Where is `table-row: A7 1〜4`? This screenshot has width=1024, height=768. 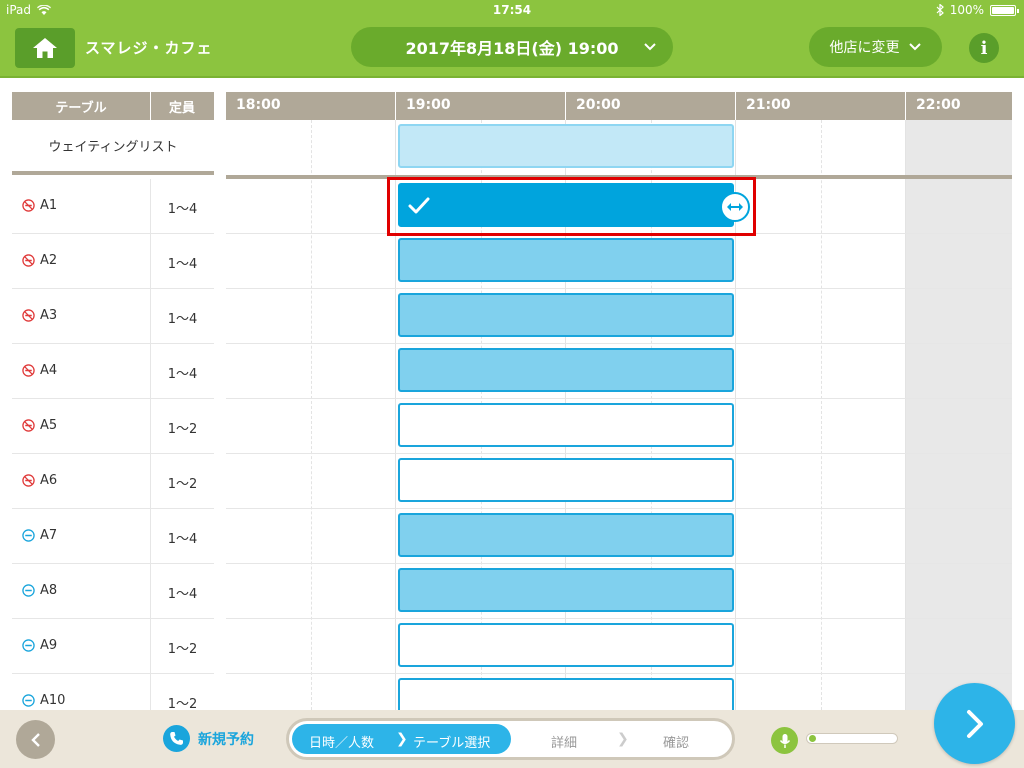
table-row: A7 1〜4 is located at coordinates (113, 536).